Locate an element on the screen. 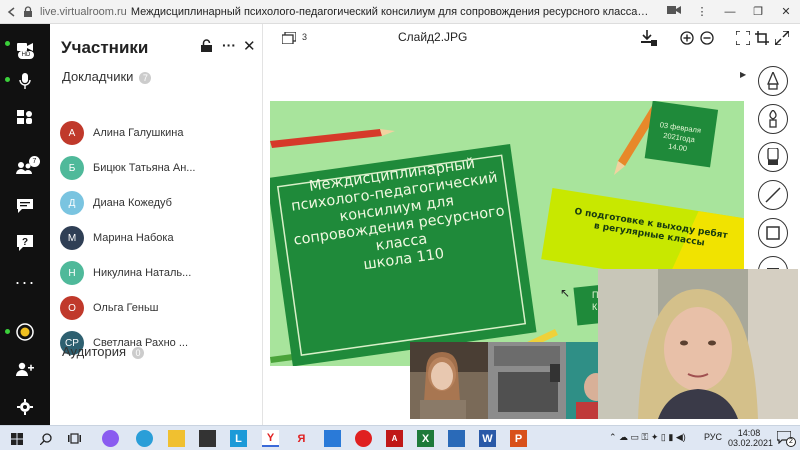 The image size is (800, 450). pen-tool-button is located at coordinates (773, 81).